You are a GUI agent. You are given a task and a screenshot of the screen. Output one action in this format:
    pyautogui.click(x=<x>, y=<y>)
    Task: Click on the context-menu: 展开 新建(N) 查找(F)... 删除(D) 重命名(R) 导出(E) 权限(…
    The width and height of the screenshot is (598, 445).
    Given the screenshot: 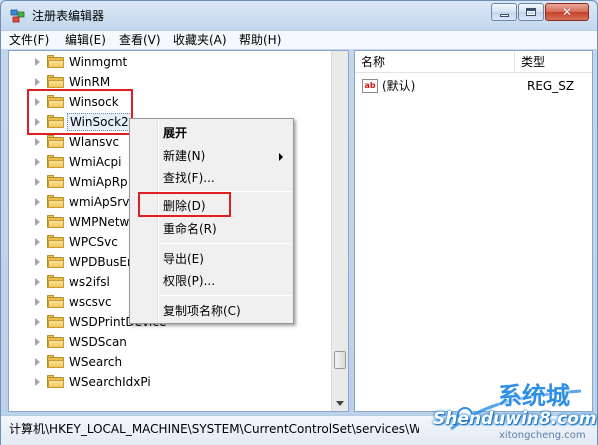 What is the action you would take?
    pyautogui.click(x=211, y=221)
    